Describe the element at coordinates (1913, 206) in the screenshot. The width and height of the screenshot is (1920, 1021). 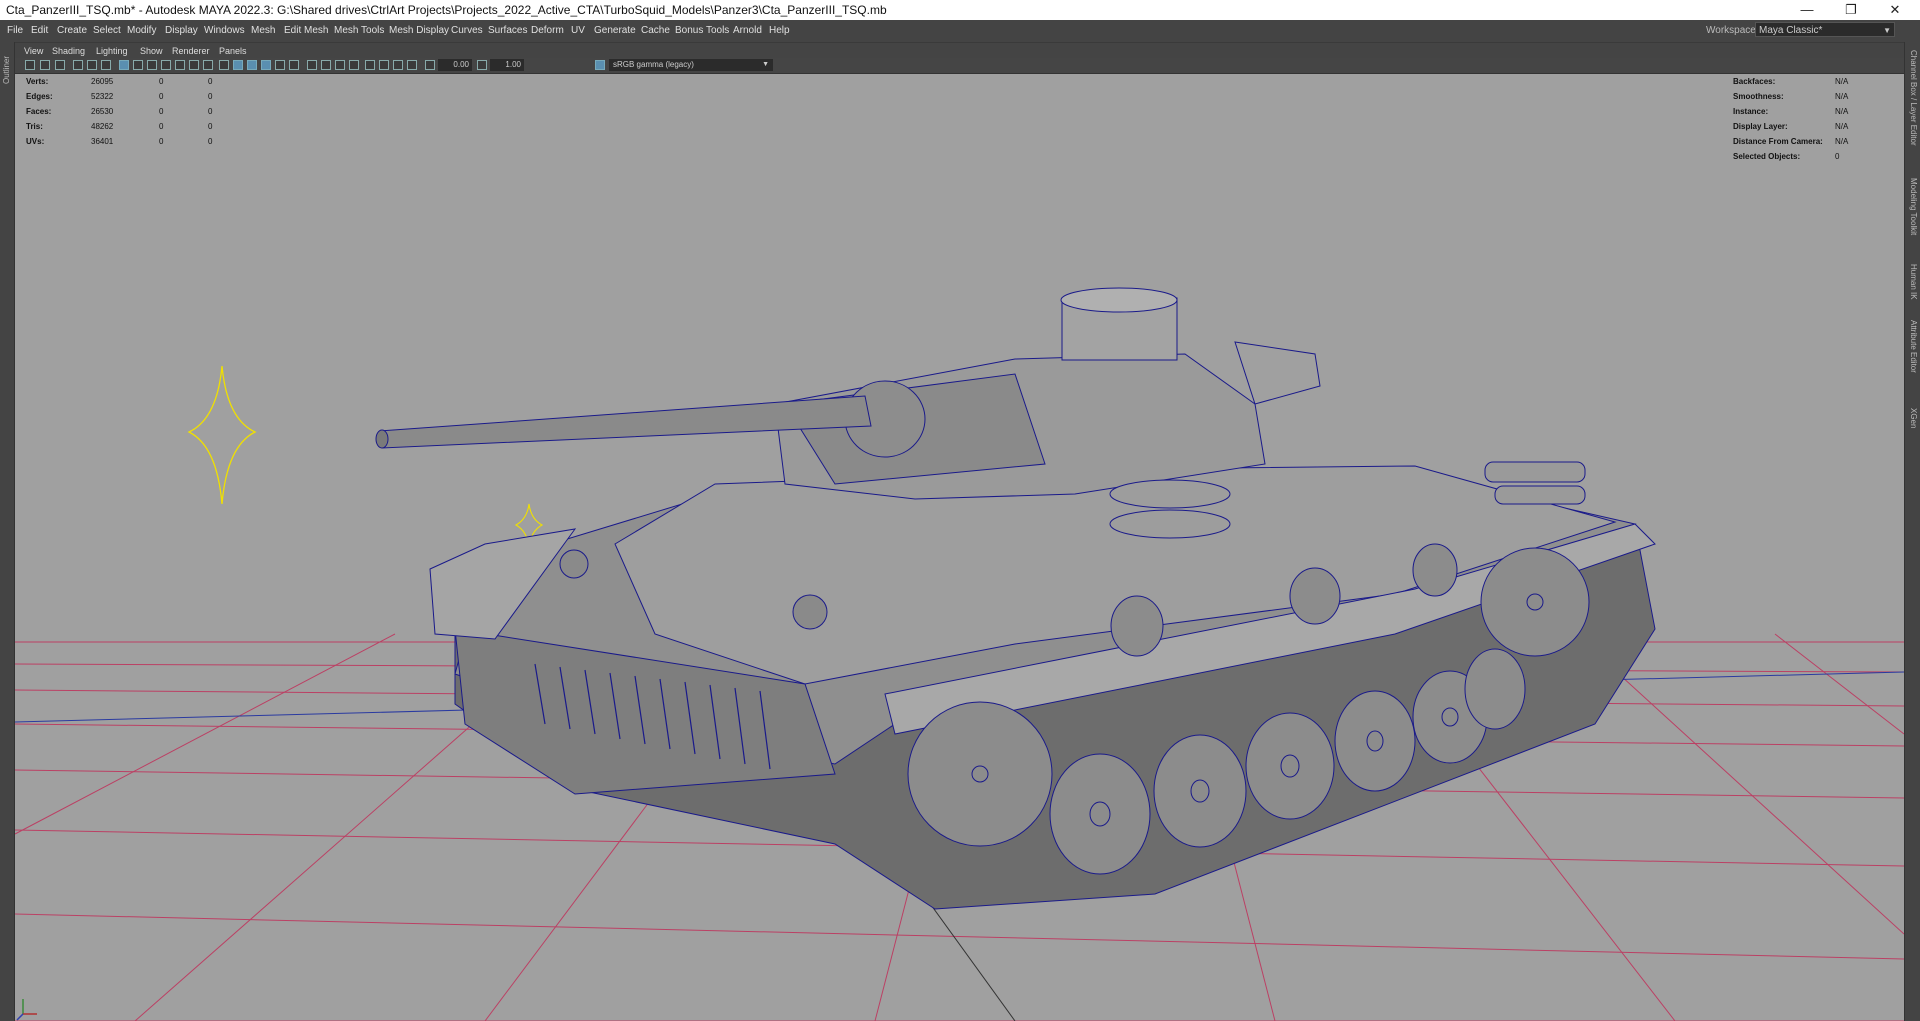
I see `tab-modeling-toolkit: Modeling Toolkit` at that location.